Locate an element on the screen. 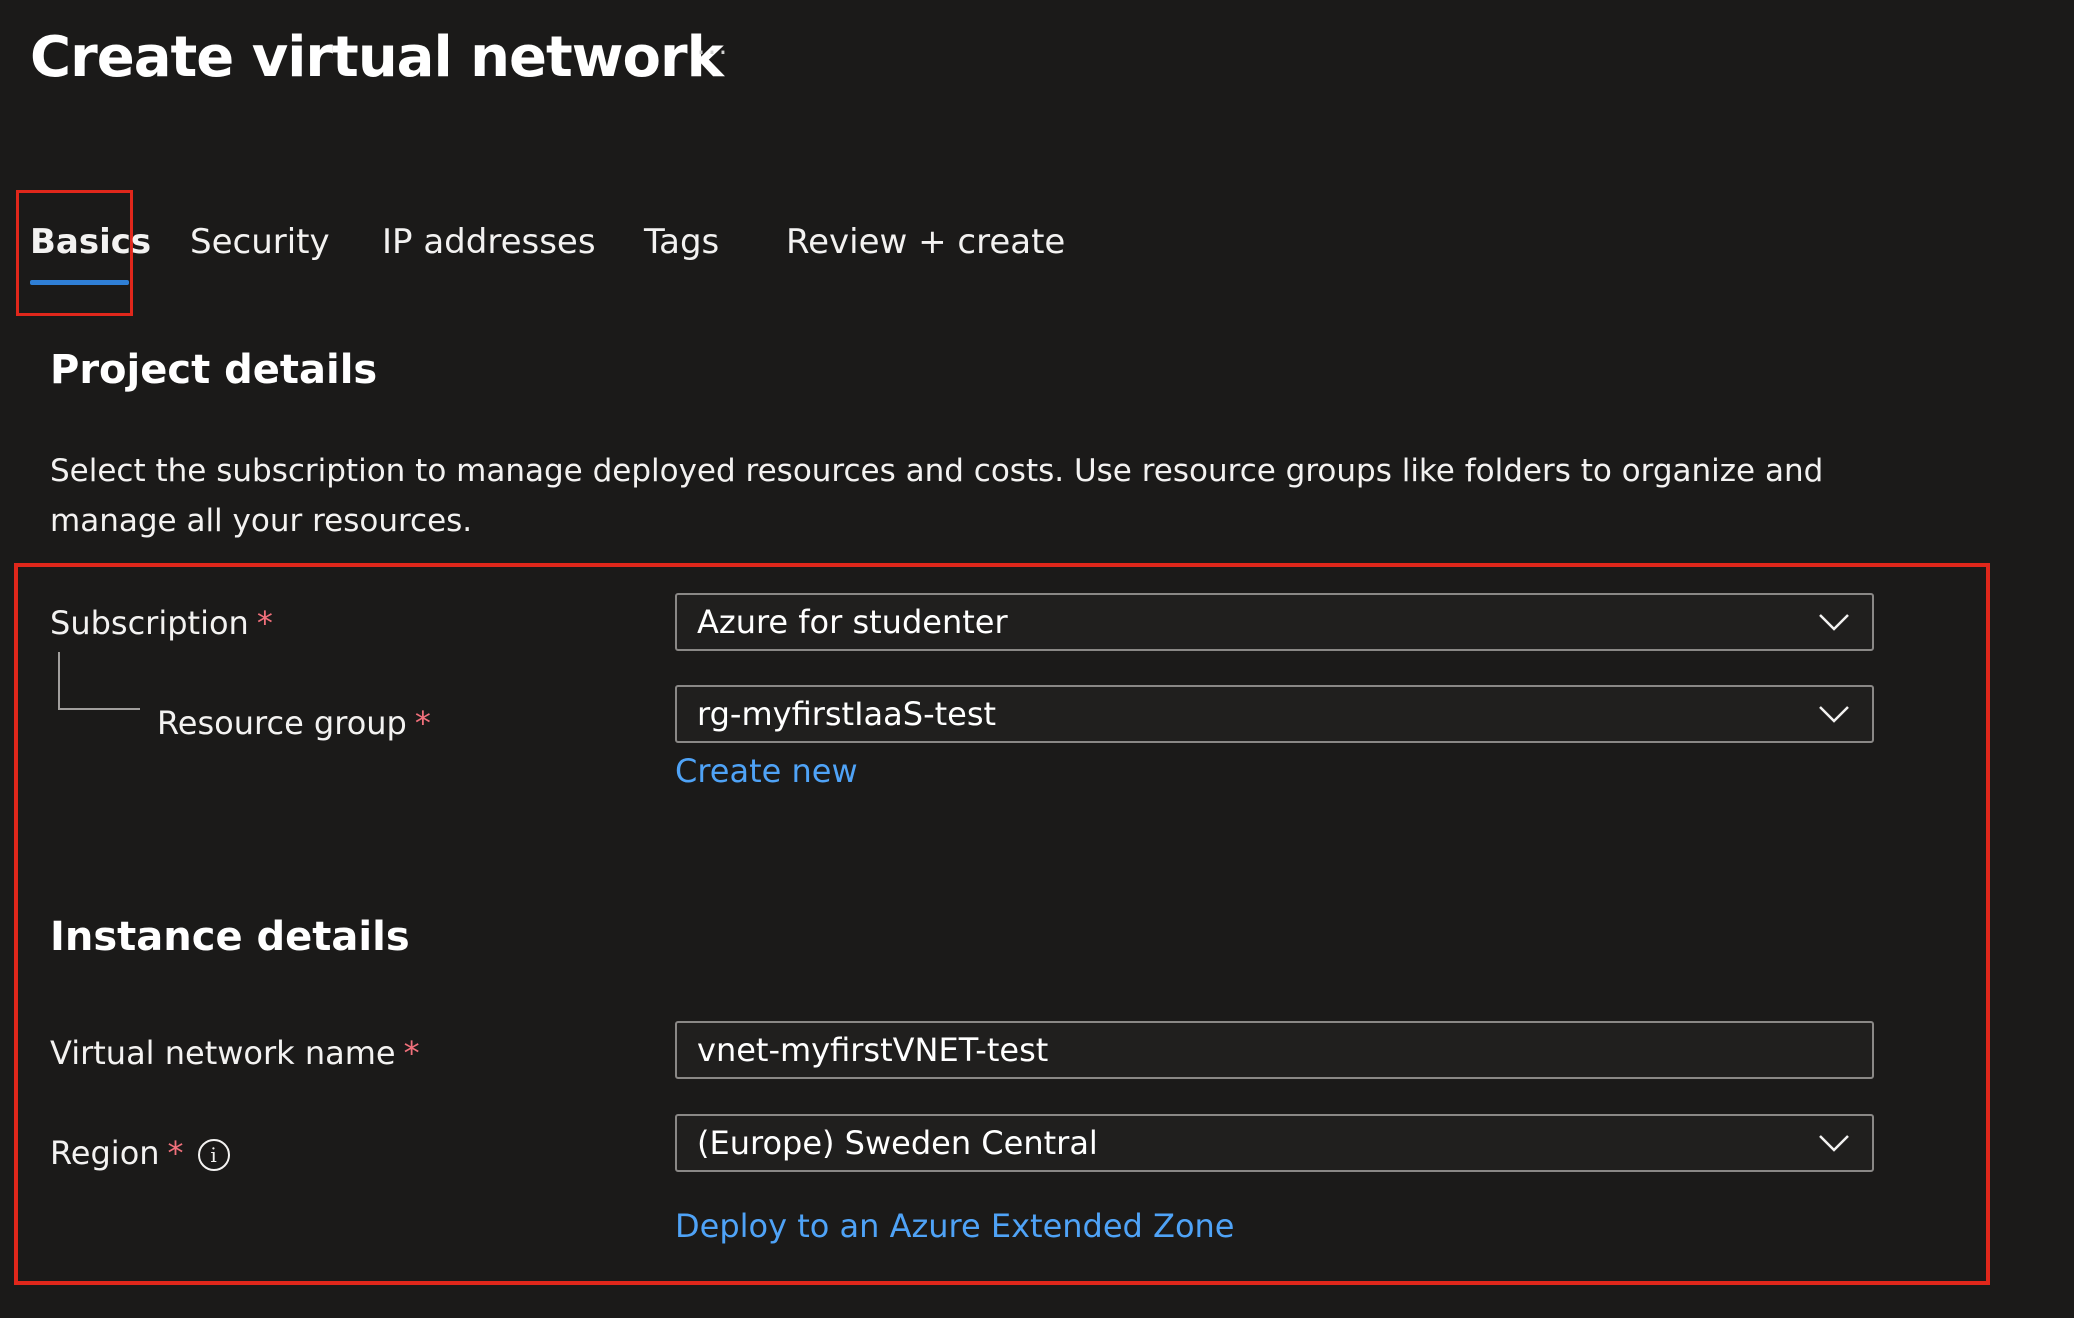 The height and width of the screenshot is (1318, 2074). vnet-name-input: vnet-myfirstVNET-test is located at coordinates (1274, 1050).